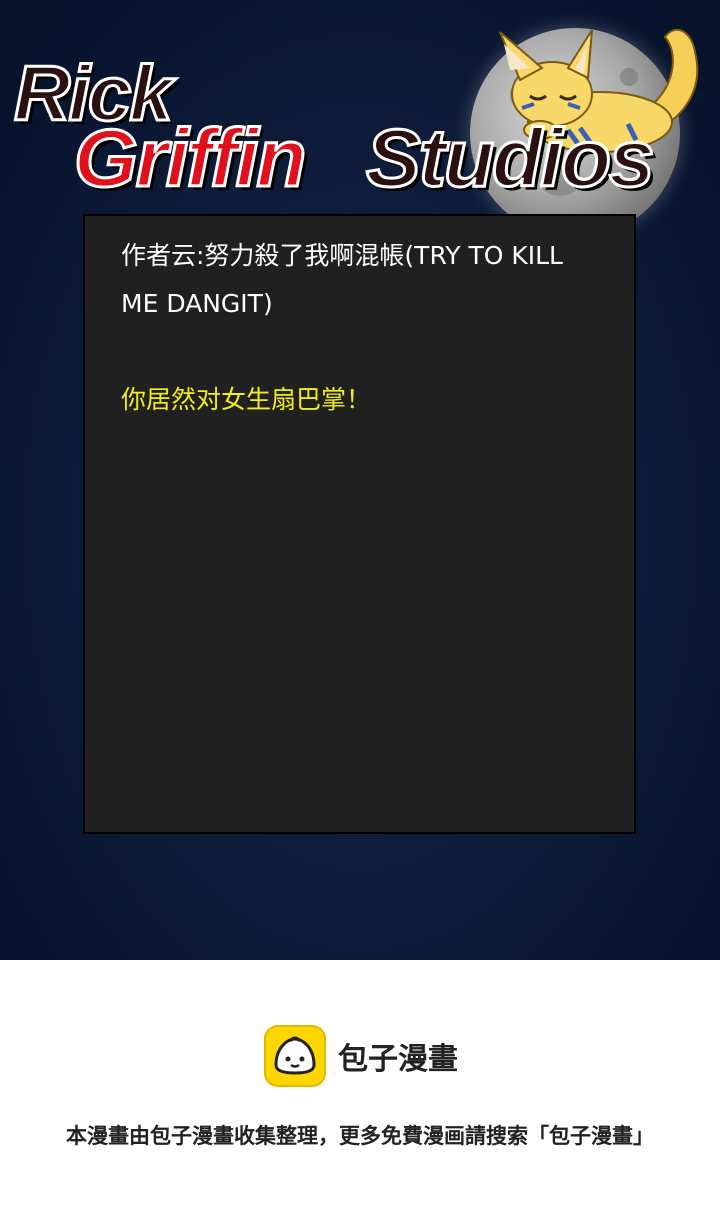 The height and width of the screenshot is (1213, 720). Describe the element at coordinates (363, 126) in the screenshot. I see `studio-logo: Rick Griffin Studios` at that location.